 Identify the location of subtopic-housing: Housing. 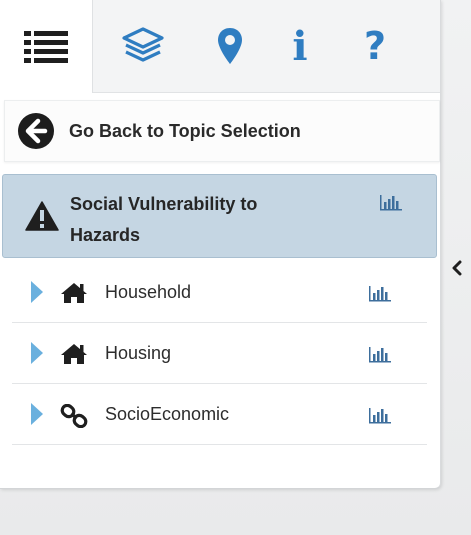
(219, 353).